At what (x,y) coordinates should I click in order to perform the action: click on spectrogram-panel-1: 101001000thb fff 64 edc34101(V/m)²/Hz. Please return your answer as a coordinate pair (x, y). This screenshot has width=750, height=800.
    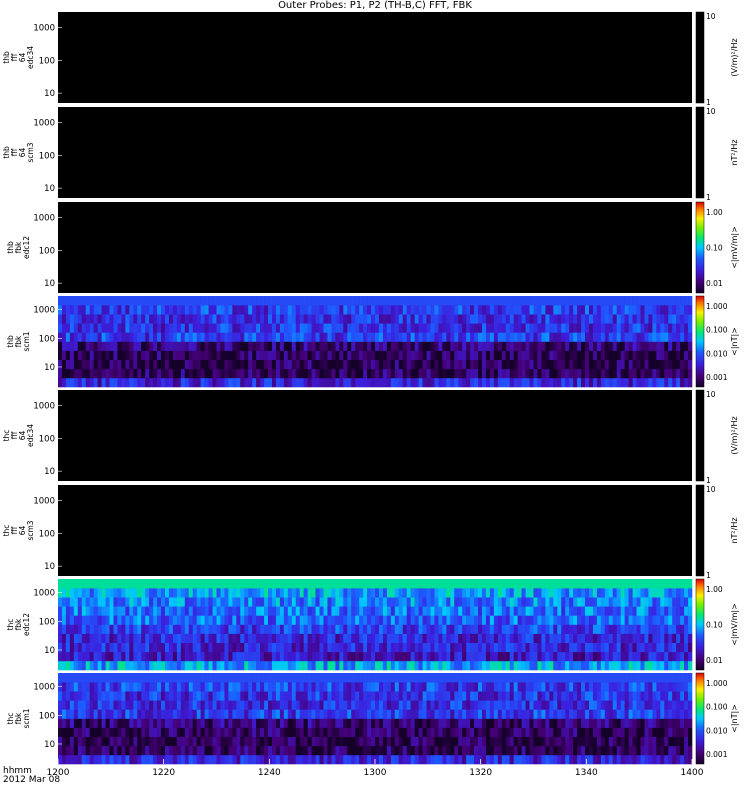
    Looking at the image, I should click on (370, 59).